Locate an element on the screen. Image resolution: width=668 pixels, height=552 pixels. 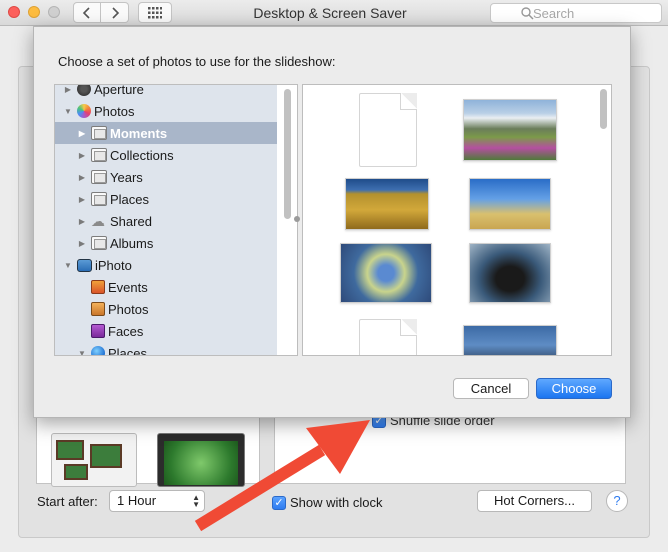
choose-button: Choose is located at coordinates (574, 388).